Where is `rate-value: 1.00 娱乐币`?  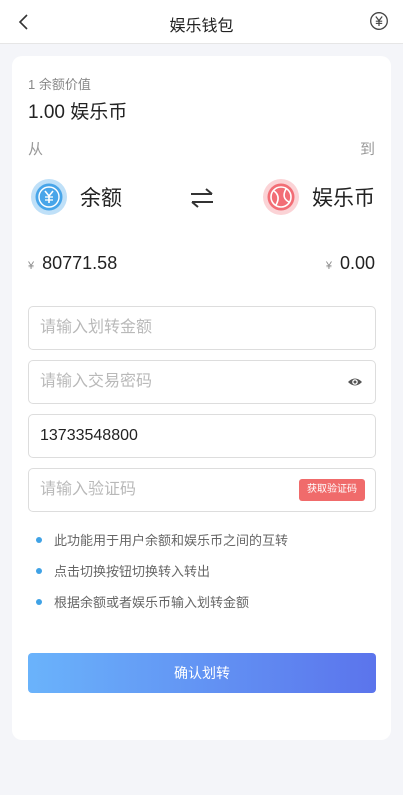 rate-value: 1.00 娱乐币 is located at coordinates (78, 112).